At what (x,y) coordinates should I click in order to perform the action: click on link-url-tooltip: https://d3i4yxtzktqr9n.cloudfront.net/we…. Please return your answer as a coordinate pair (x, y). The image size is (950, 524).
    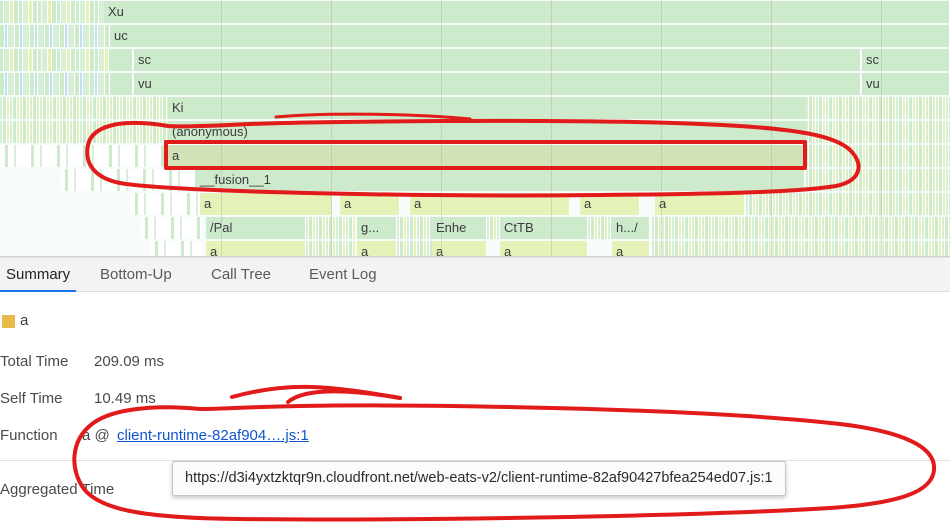
    Looking at the image, I should click on (479, 478).